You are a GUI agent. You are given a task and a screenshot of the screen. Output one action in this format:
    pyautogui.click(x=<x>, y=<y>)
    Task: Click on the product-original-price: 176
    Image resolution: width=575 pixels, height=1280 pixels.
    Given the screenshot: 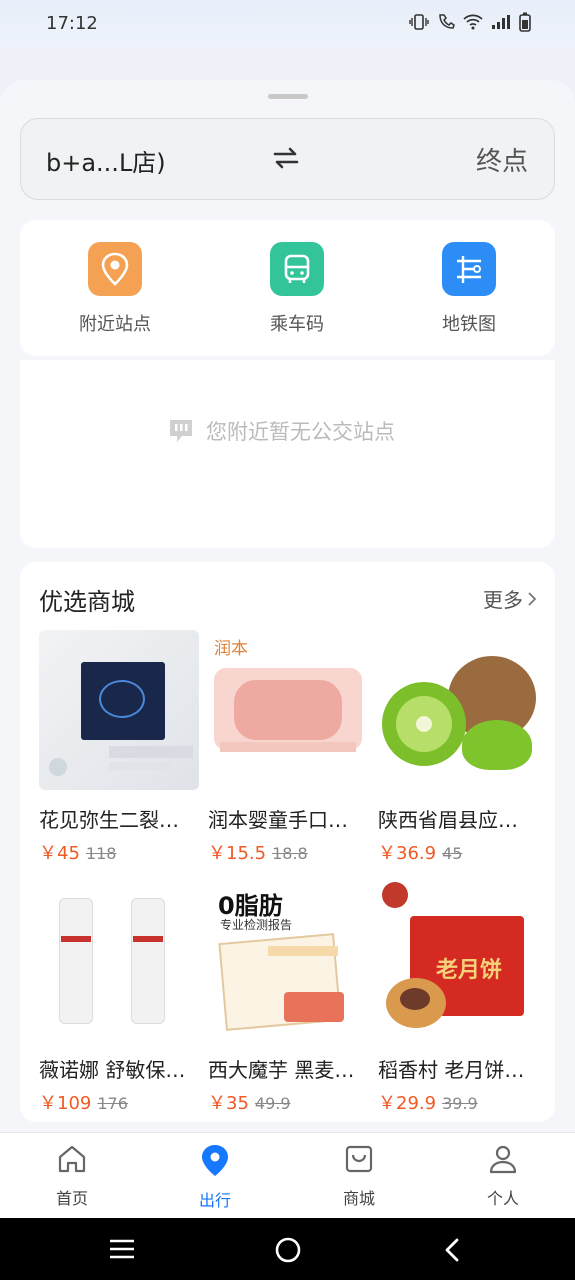 What is the action you would take?
    pyautogui.click(x=112, y=1103)
    